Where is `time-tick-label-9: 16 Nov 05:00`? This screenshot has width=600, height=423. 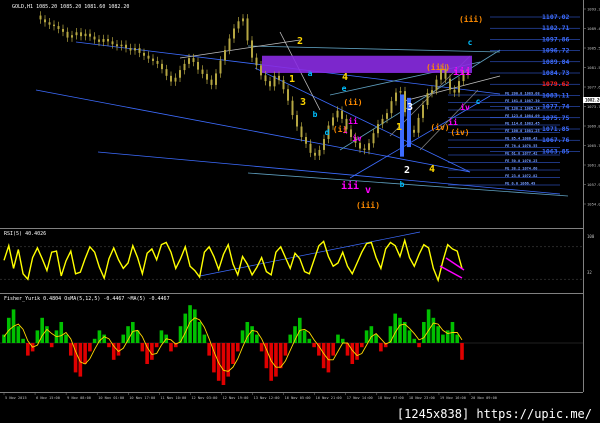 time-tick-label-9: 16 Nov 05:00 is located at coordinates (298, 398).